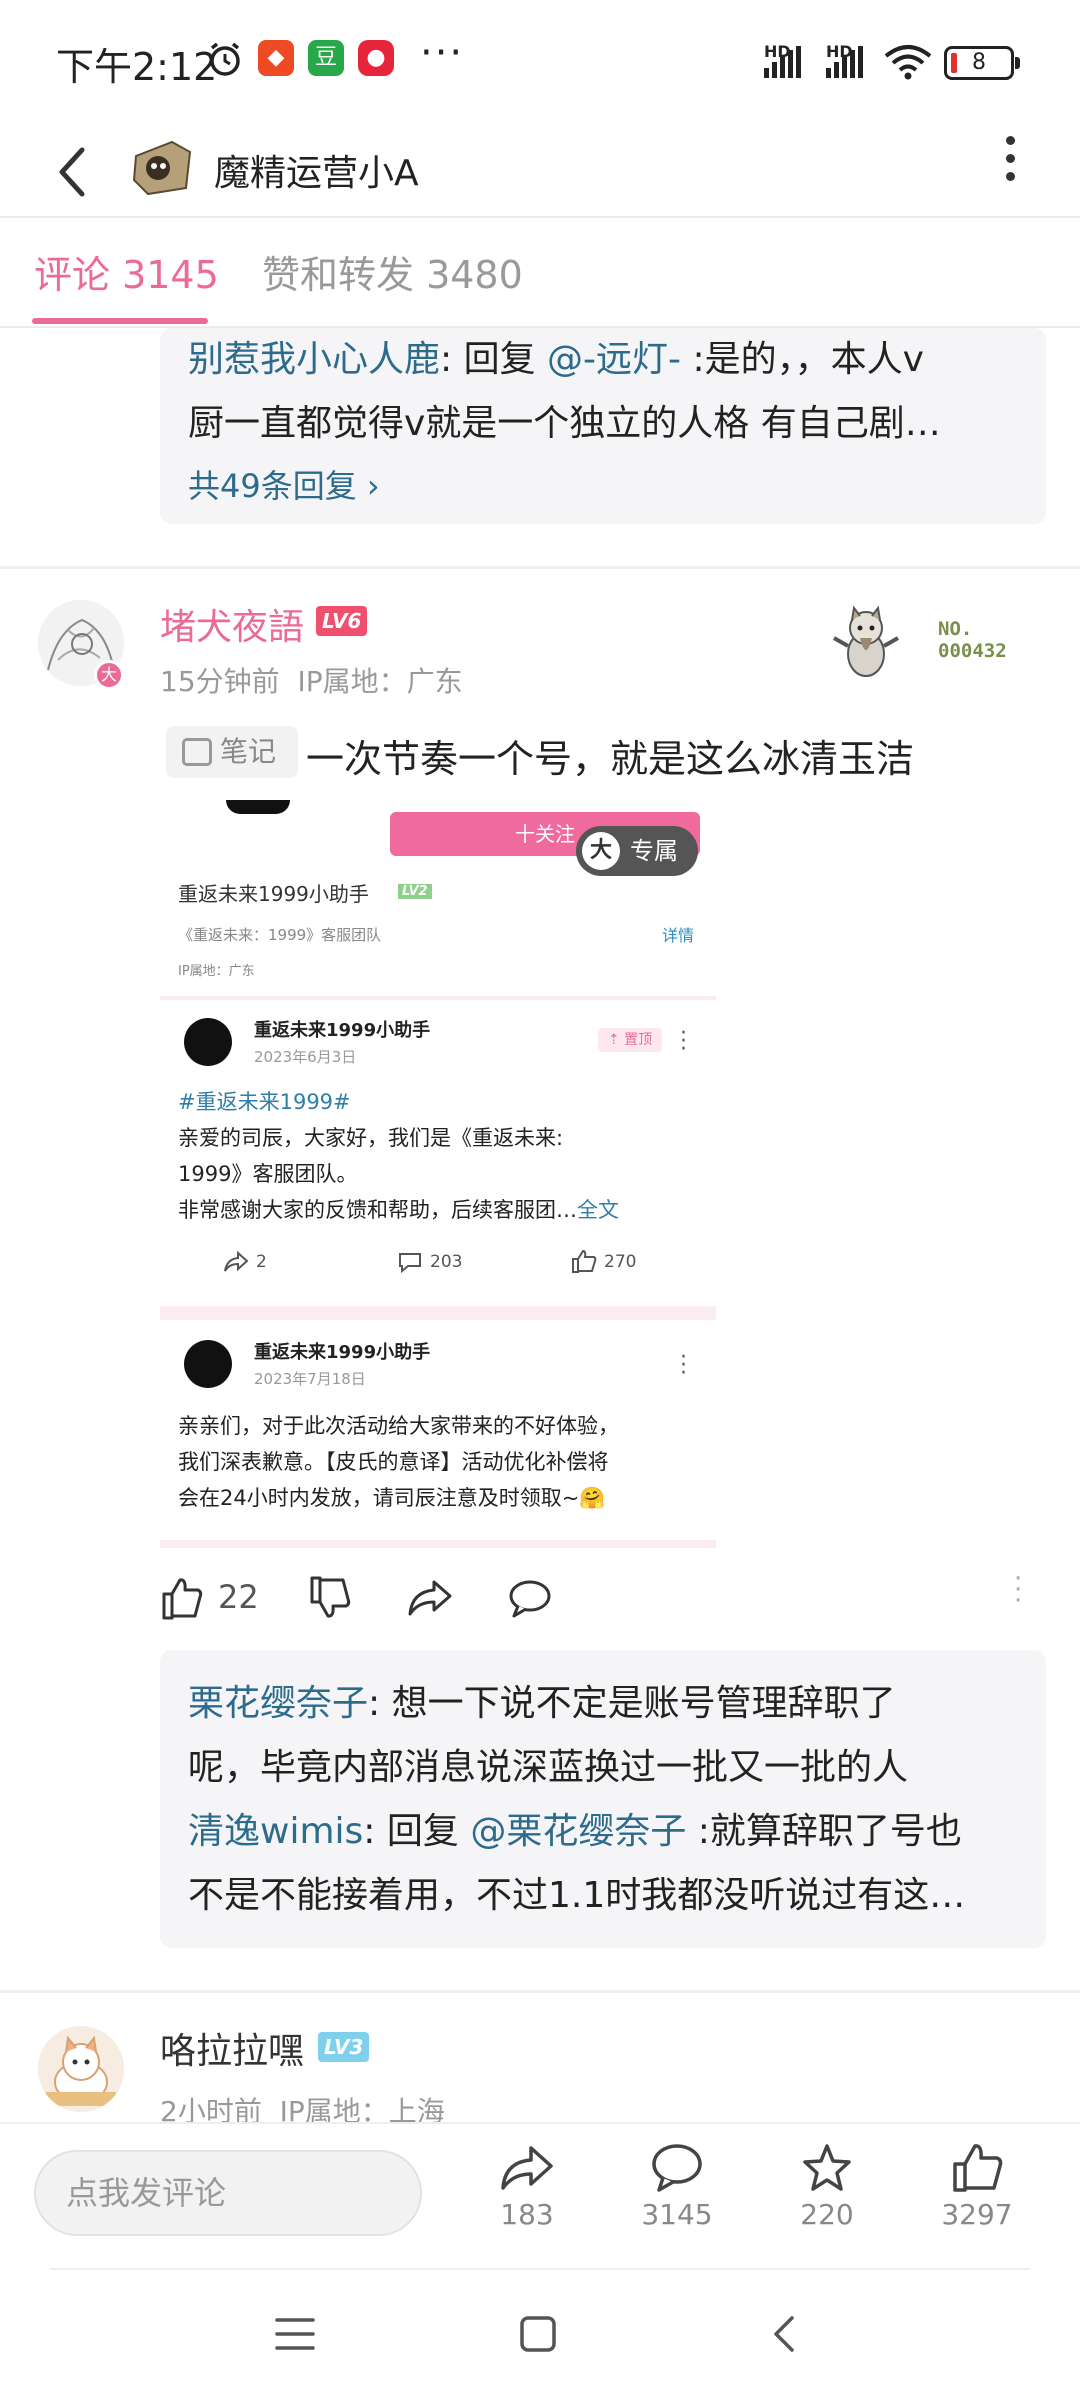  Describe the element at coordinates (208, 1364) in the screenshot. I see `screenshot-post2-avatar` at that location.